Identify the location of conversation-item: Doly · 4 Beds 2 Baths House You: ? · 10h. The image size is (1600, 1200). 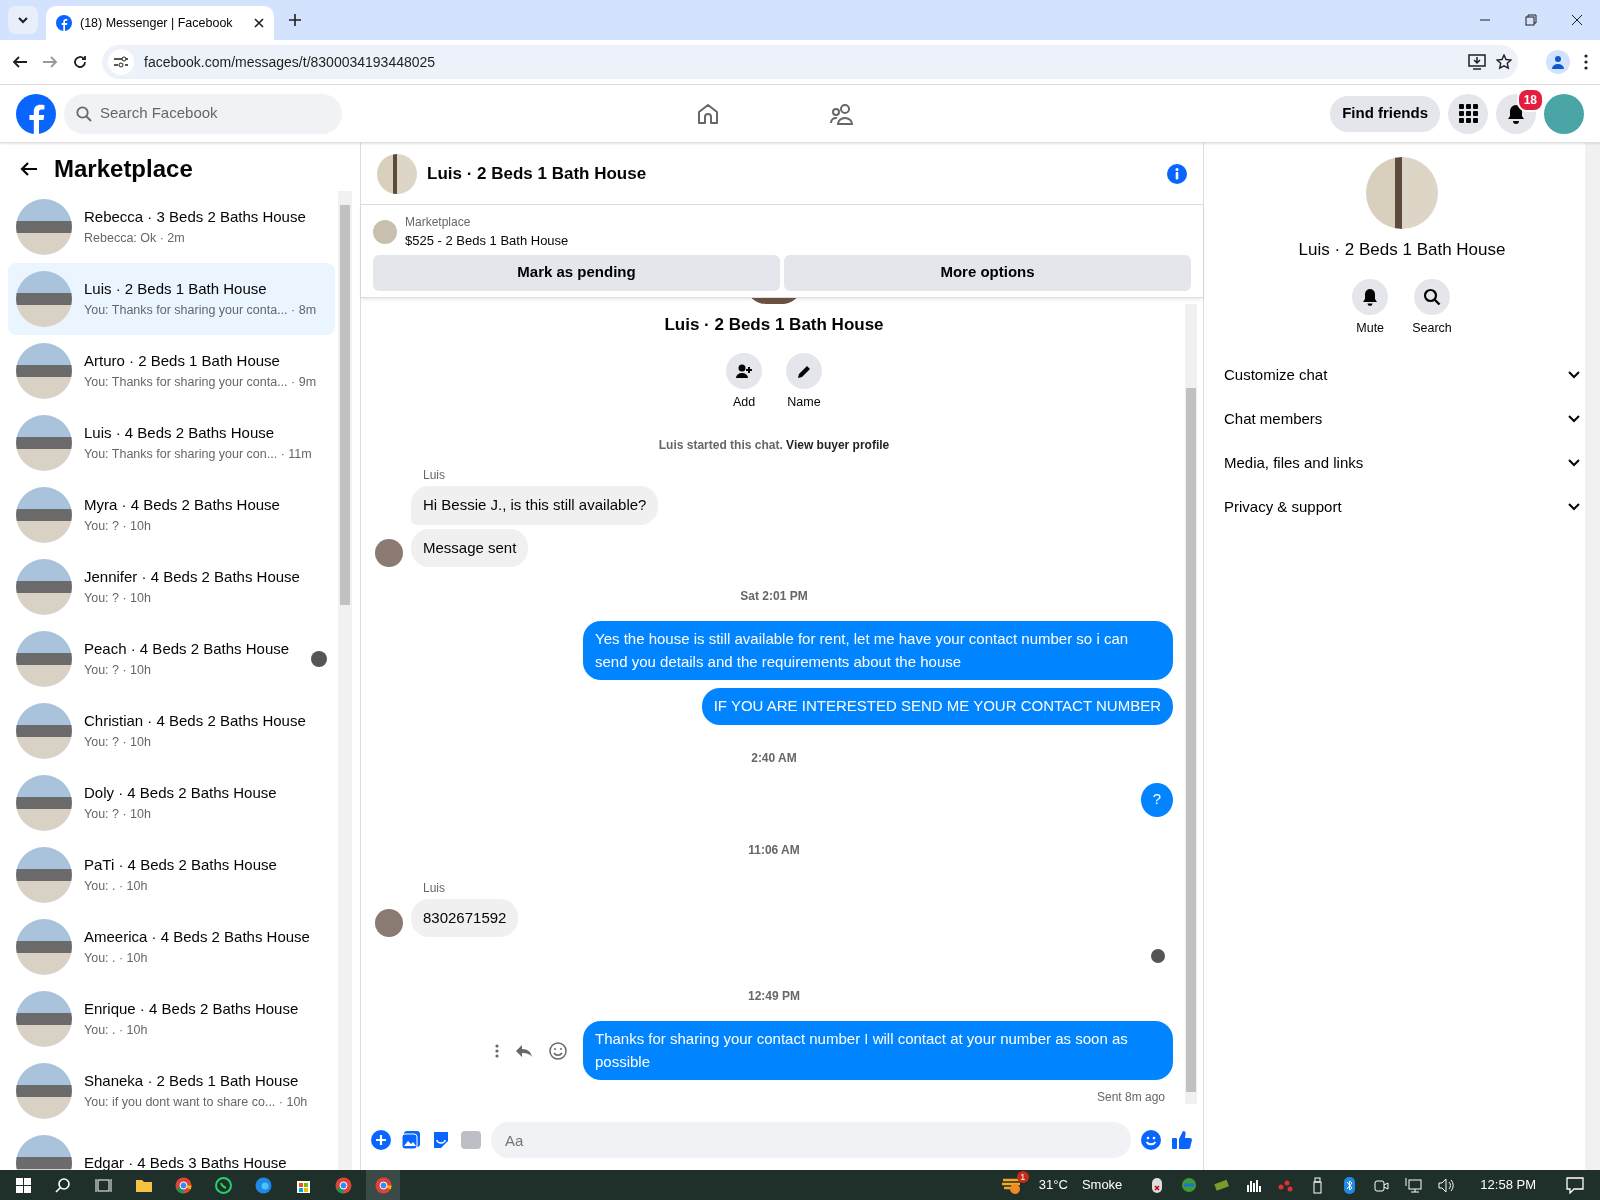
(171, 803).